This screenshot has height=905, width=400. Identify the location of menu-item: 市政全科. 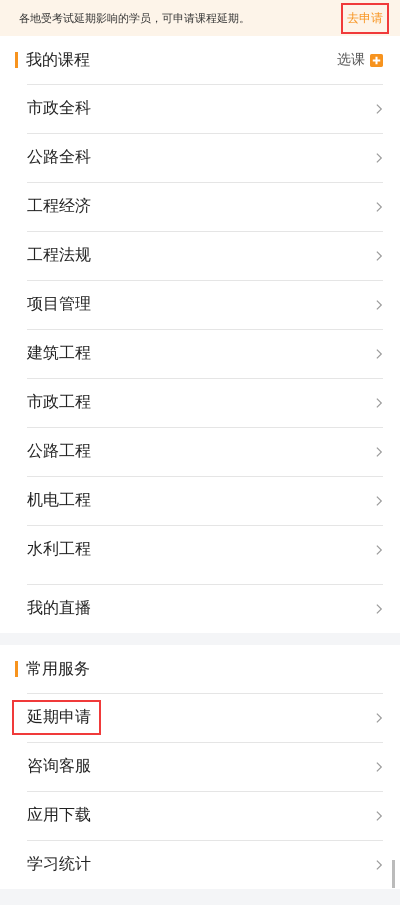
(197, 108).